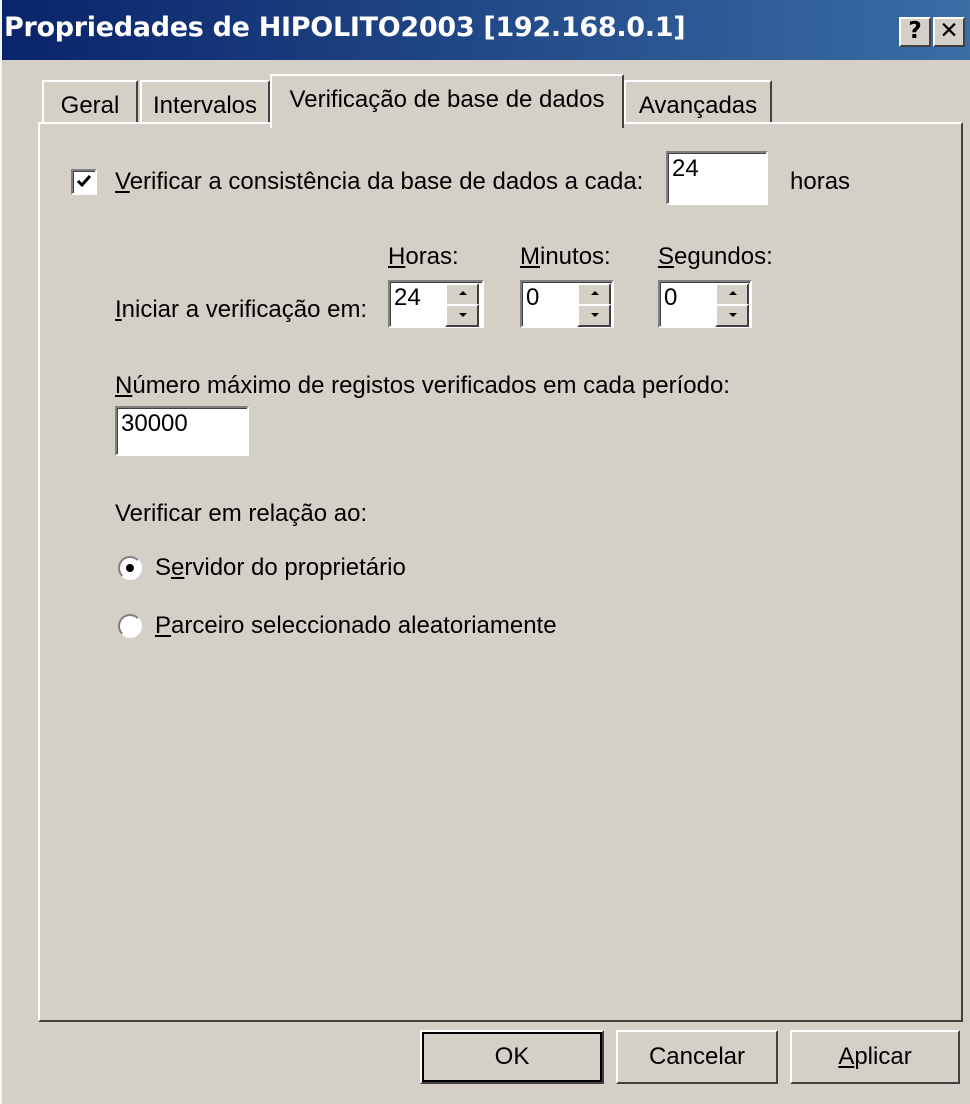 This screenshot has width=970, height=1104. I want to click on radio-random-partner, so click(130, 626).